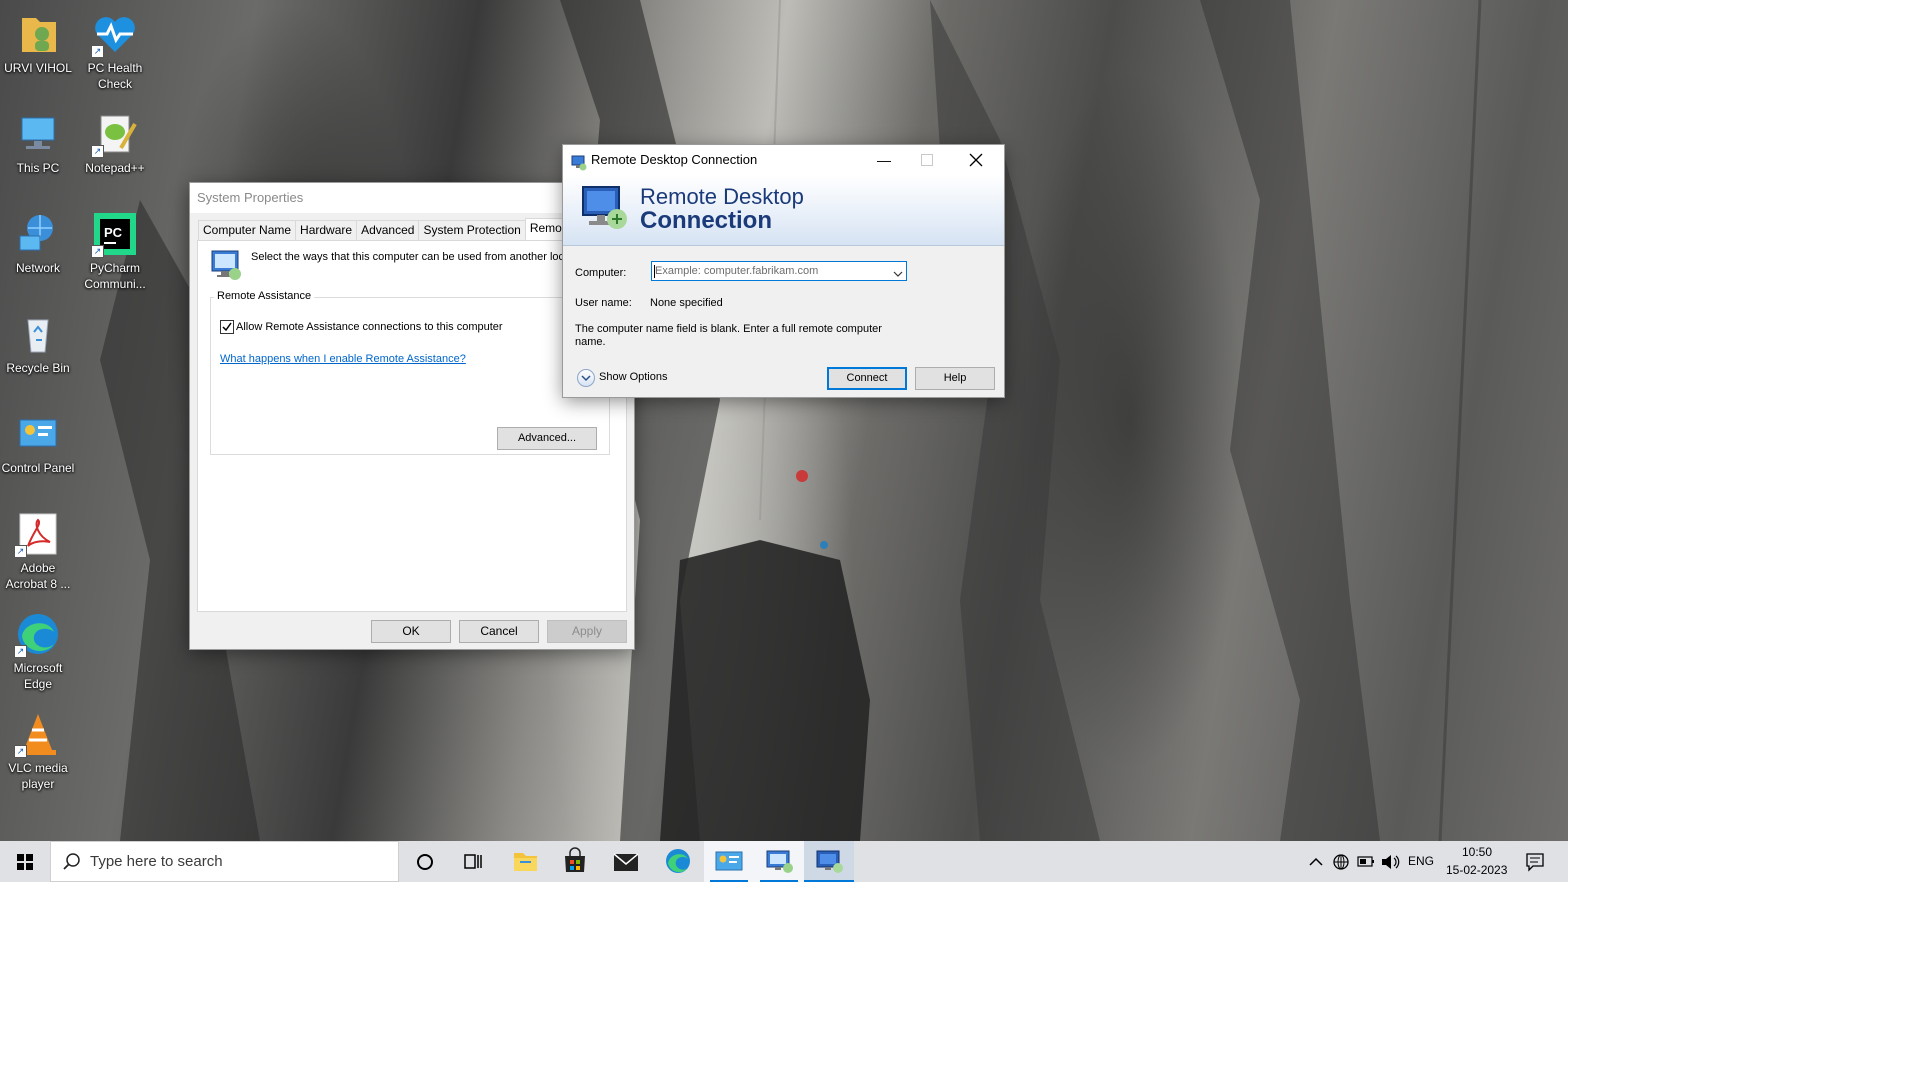 Image resolution: width=1920 pixels, height=1080 pixels. What do you see at coordinates (37, 268) in the screenshot?
I see `desktop-icon-label: Network` at bounding box center [37, 268].